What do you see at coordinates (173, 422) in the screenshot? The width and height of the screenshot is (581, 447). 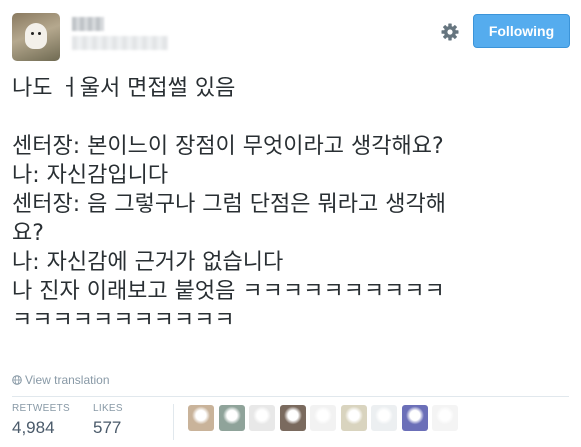 I see `stats-separator` at bounding box center [173, 422].